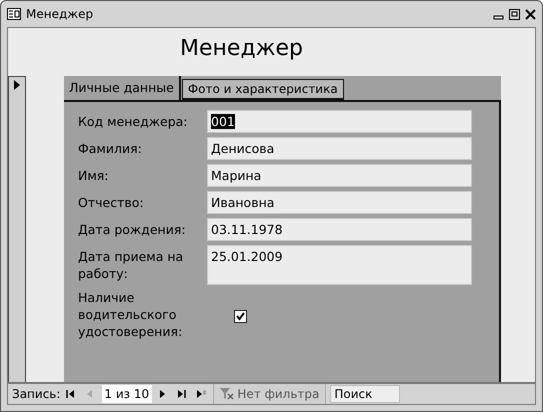 The image size is (543, 412). Describe the element at coordinates (110, 148) in the screenshot. I see `field-label: Фамилия:` at that location.